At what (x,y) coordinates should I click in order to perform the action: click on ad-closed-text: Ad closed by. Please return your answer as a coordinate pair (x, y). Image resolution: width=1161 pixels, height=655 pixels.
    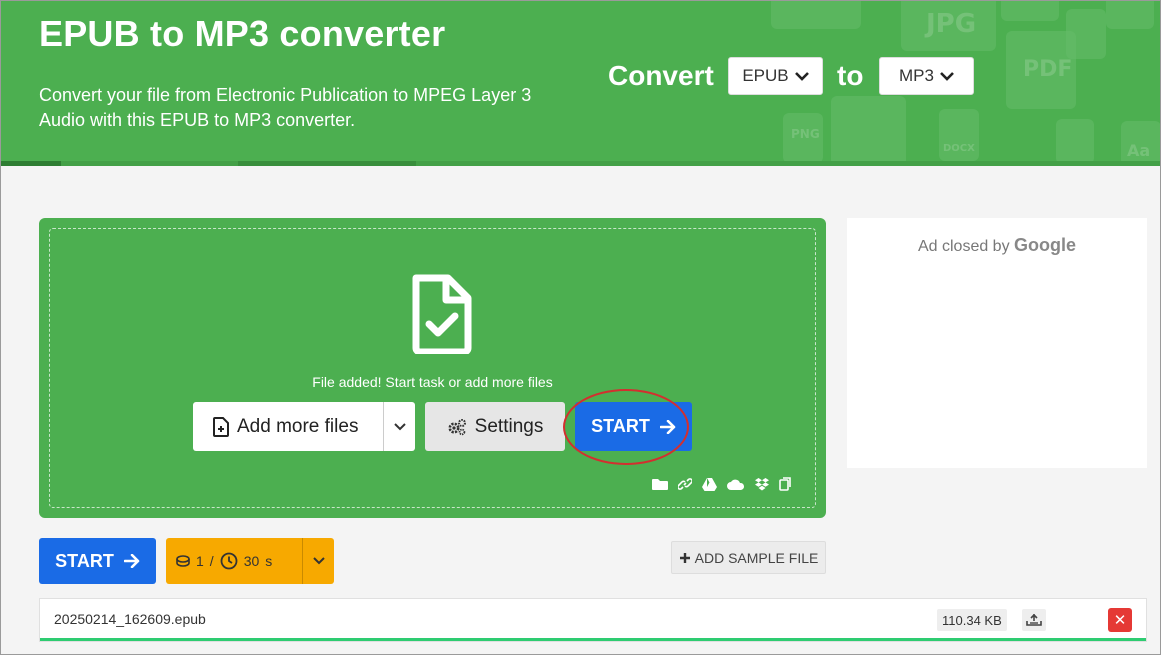
    Looking at the image, I should click on (963, 246).